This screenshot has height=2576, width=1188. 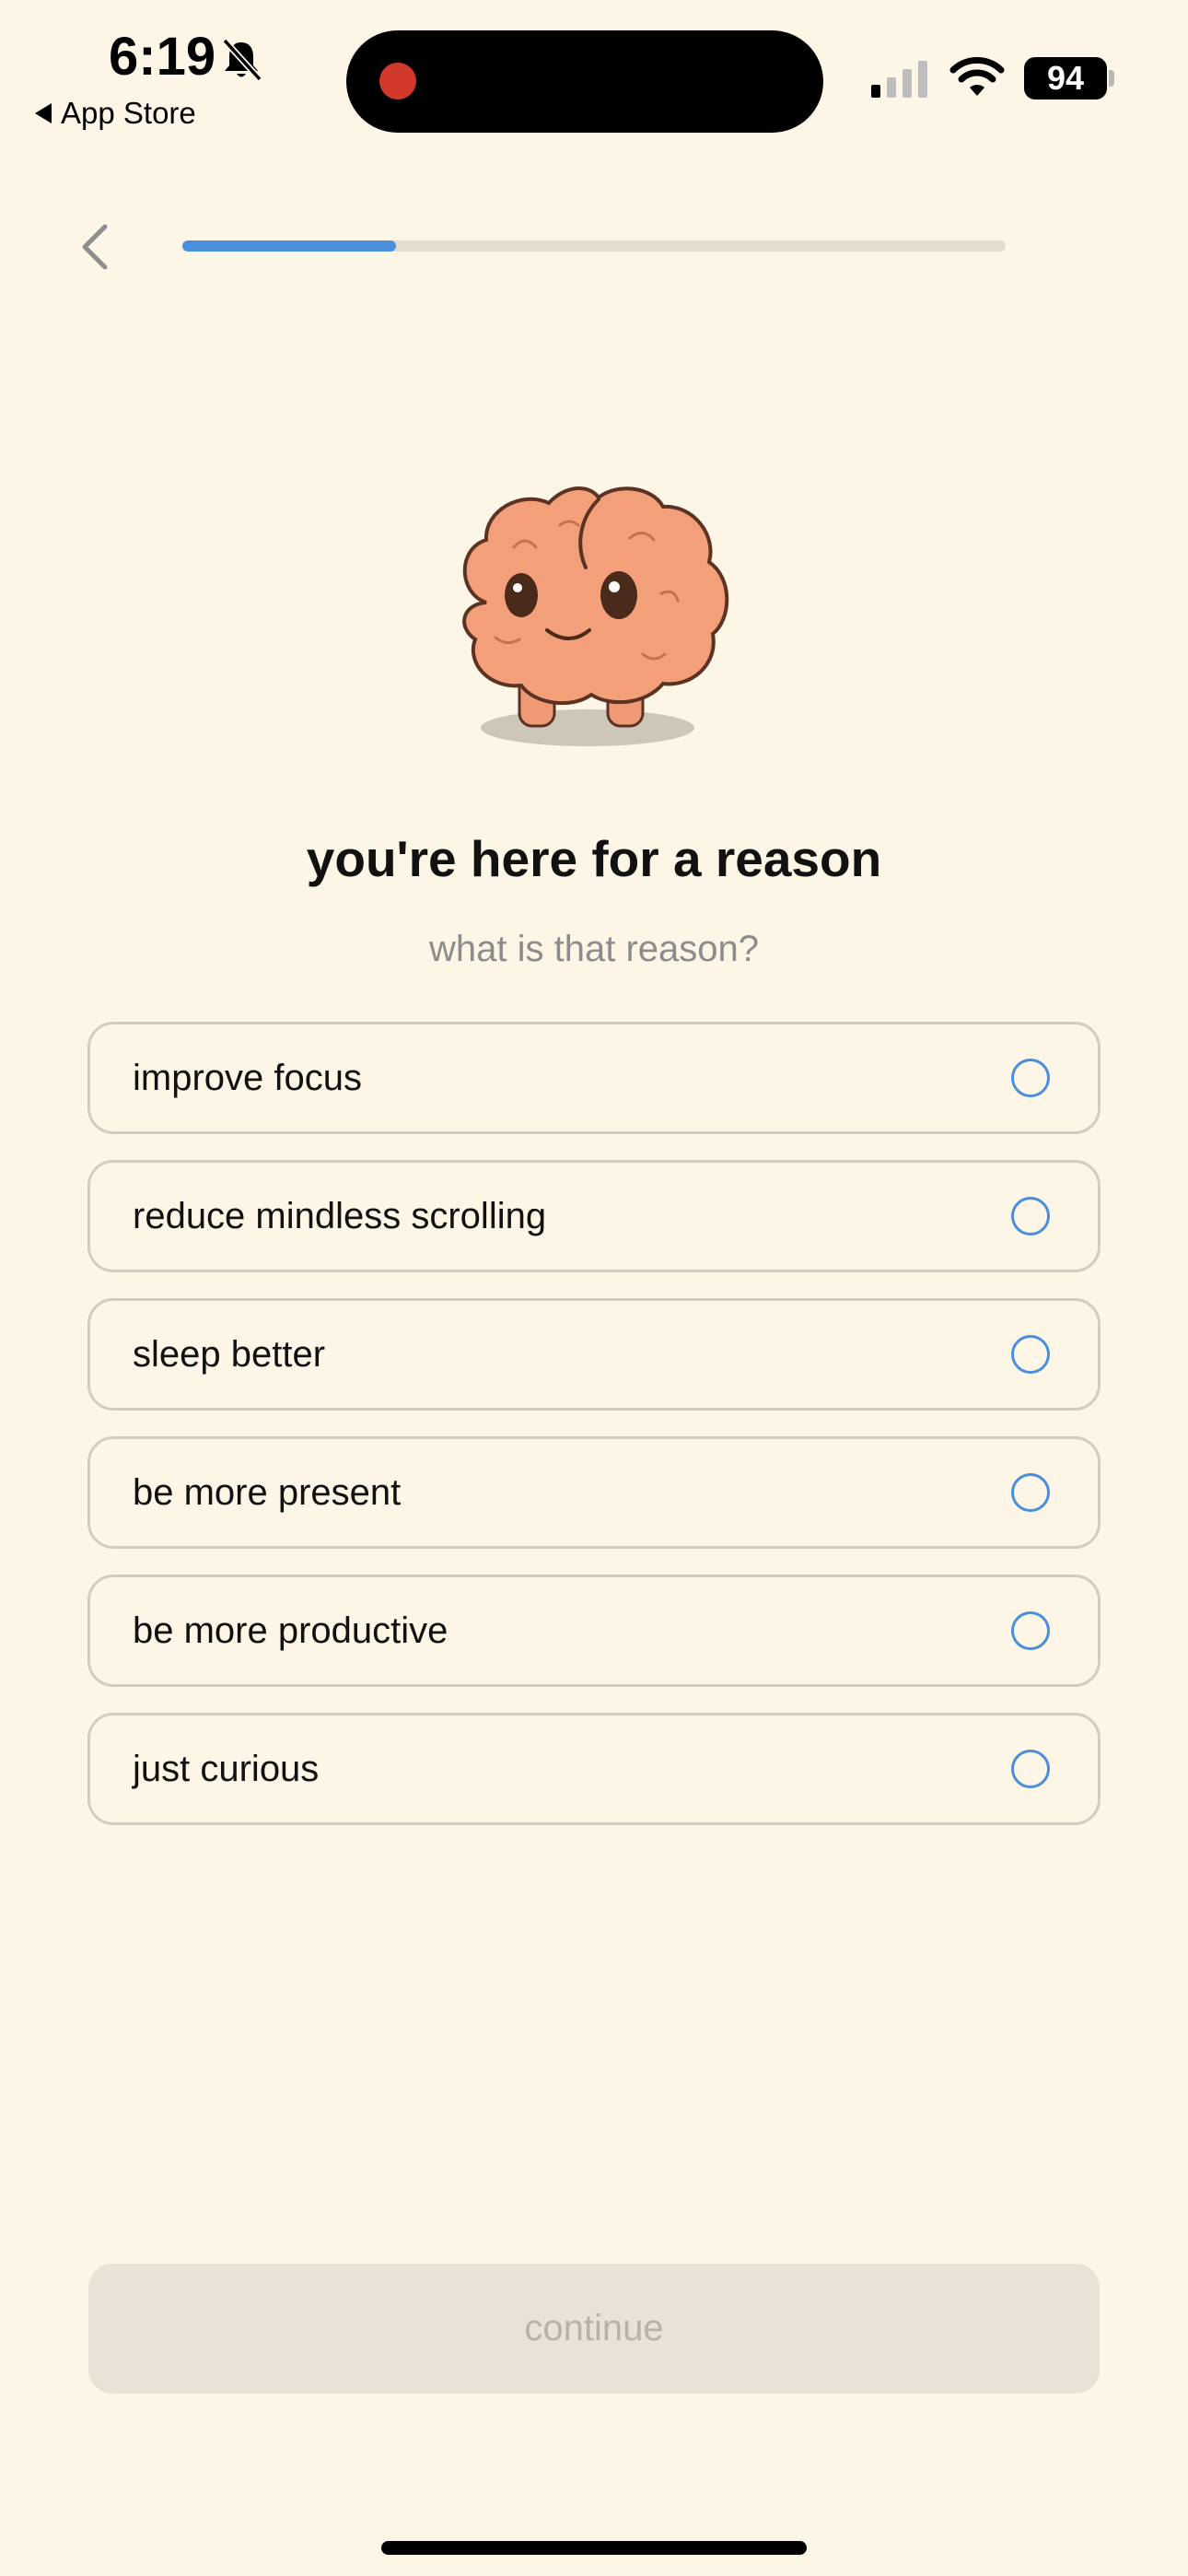 I want to click on option-reduce-mindless-scrolling: reduce mindless scrolling, so click(x=594, y=1216).